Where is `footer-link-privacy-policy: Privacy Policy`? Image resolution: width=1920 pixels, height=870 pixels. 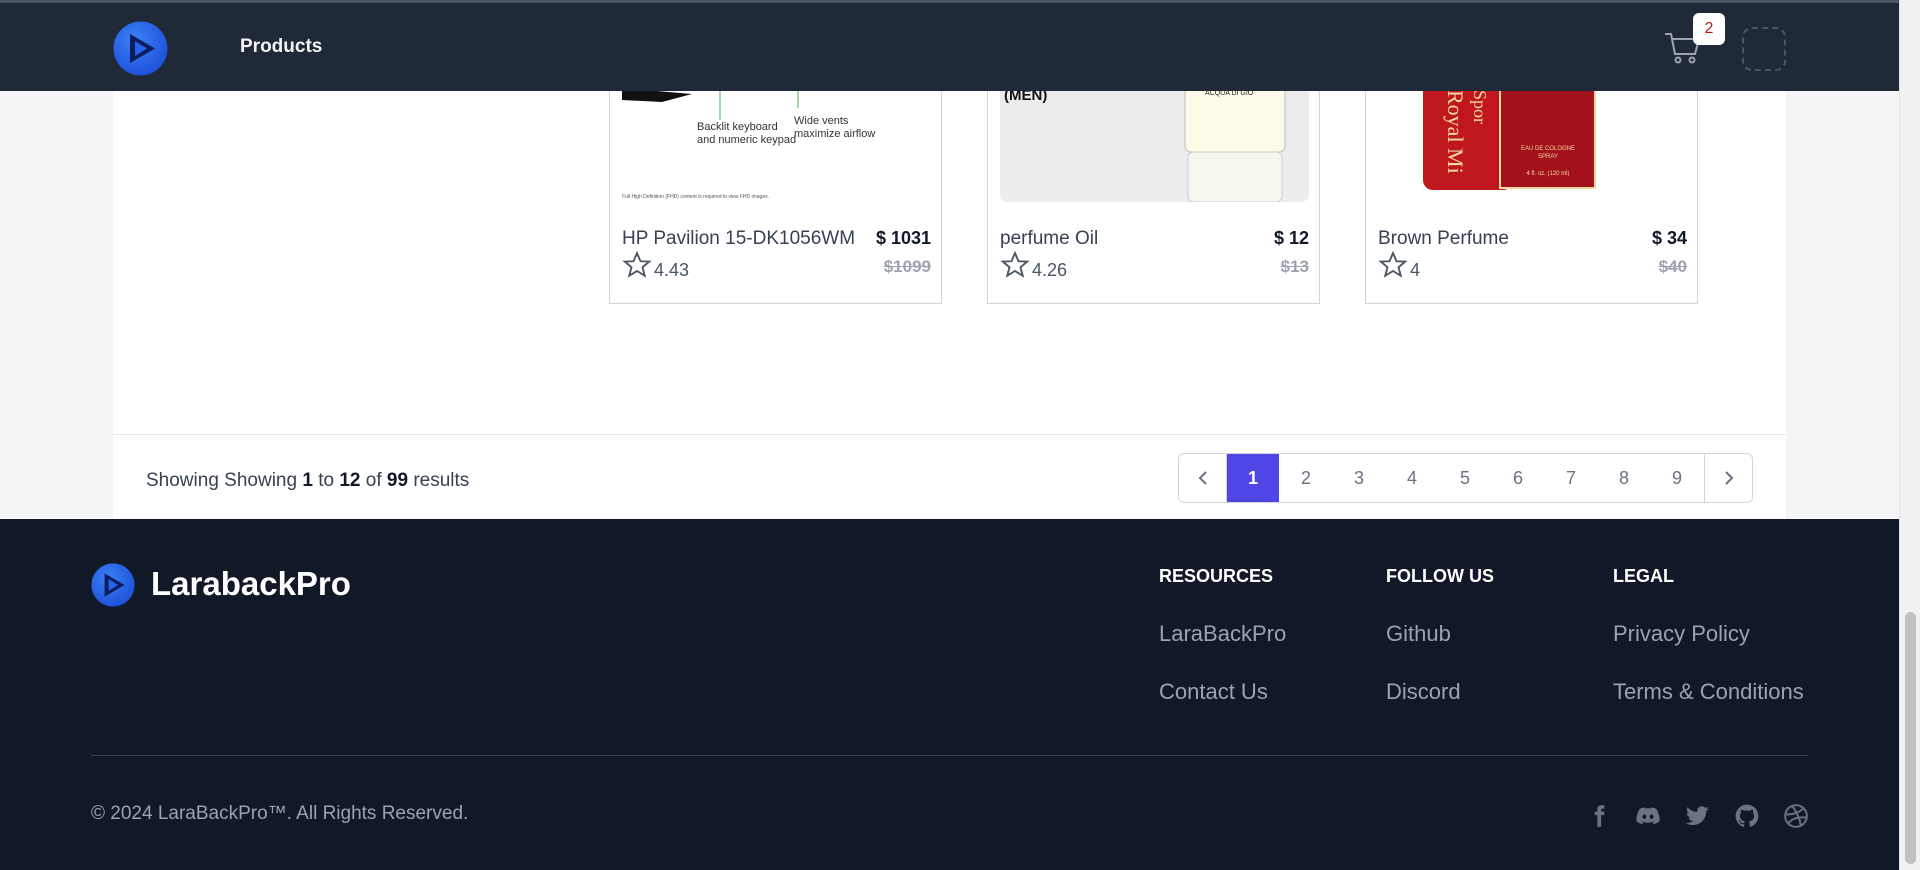 footer-link-privacy-policy: Privacy Policy is located at coordinates (1708, 634).